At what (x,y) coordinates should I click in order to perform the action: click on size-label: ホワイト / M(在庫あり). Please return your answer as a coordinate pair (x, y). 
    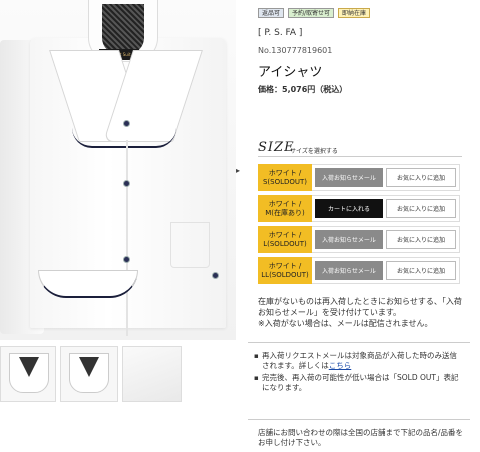
    Looking at the image, I should click on (285, 208).